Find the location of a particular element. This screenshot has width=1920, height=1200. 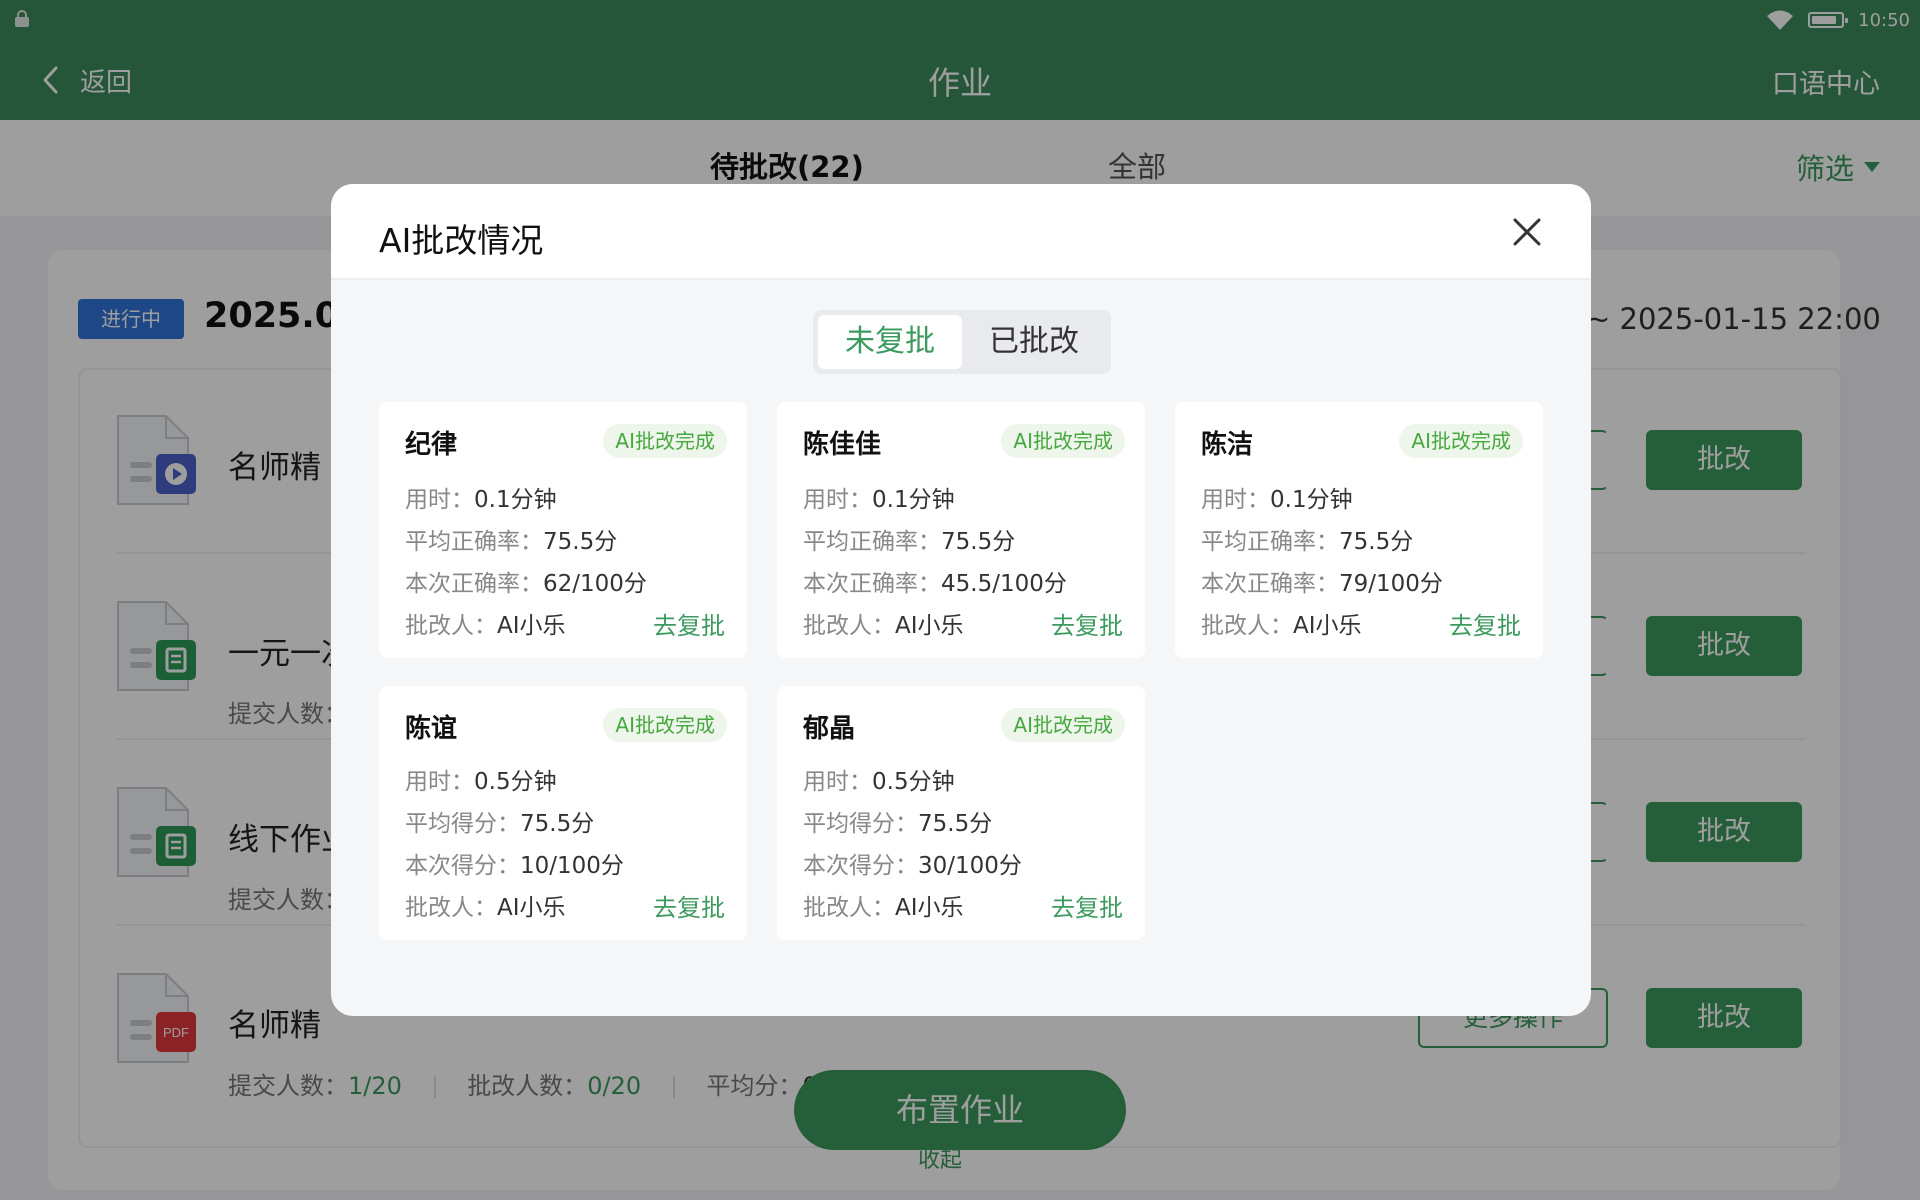

field-value: 30/100分 is located at coordinates (970, 866).